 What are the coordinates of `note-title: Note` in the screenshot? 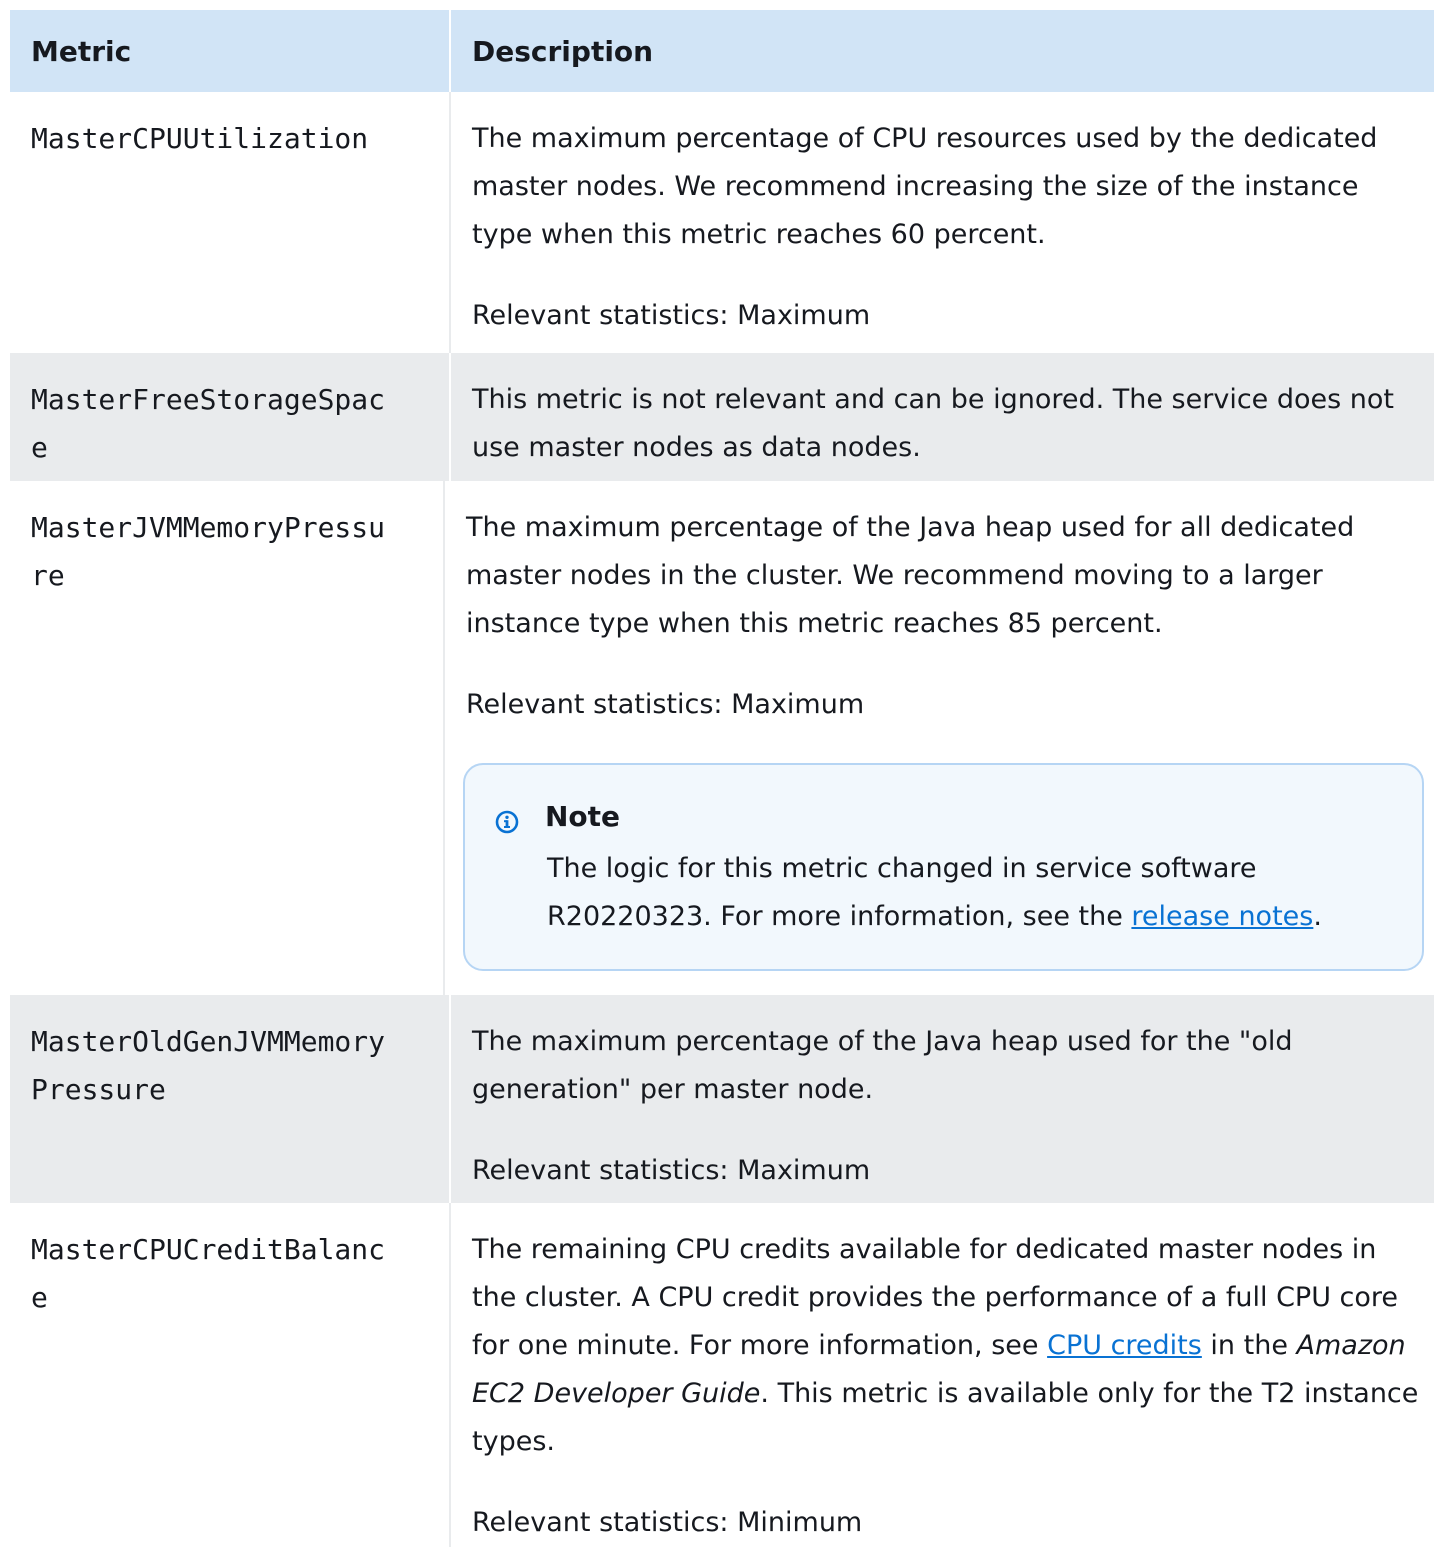 It's located at (583, 816).